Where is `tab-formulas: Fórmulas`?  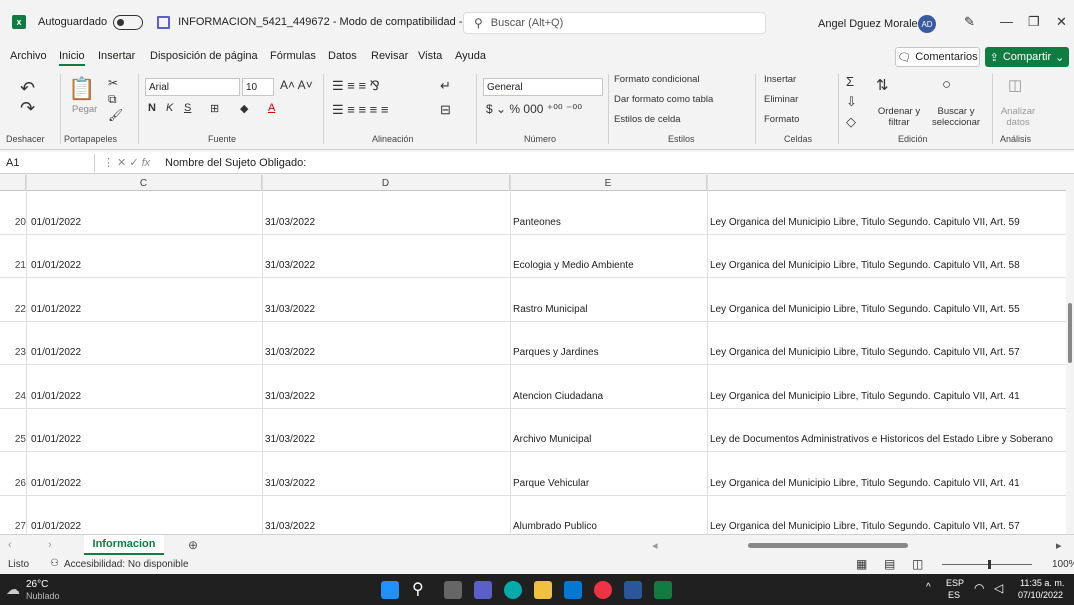
tab-formulas: Fórmulas is located at coordinates (293, 56).